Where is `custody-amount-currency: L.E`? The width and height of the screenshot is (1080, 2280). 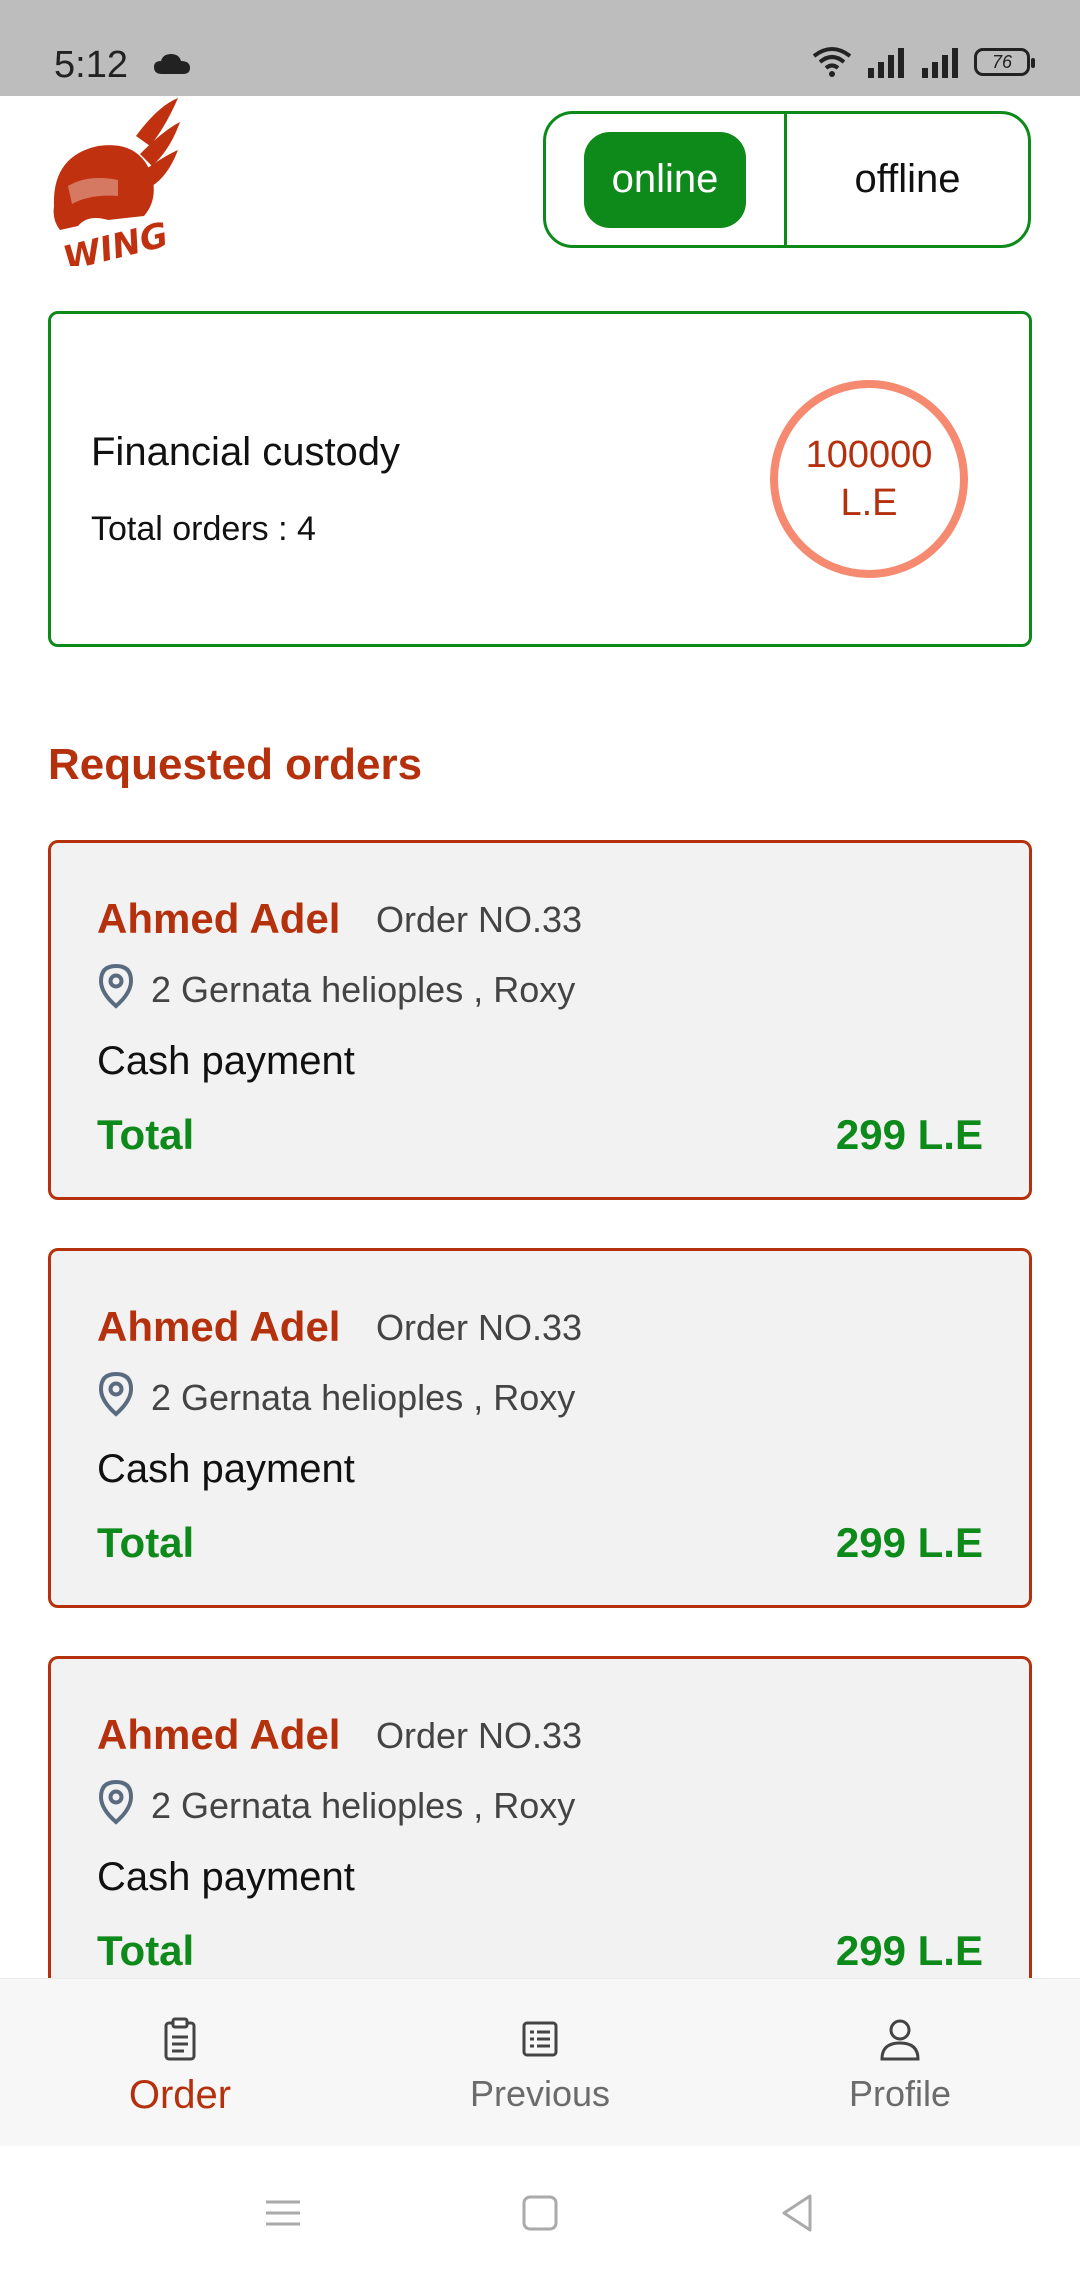
custody-amount-currency: L.E is located at coordinates (869, 503).